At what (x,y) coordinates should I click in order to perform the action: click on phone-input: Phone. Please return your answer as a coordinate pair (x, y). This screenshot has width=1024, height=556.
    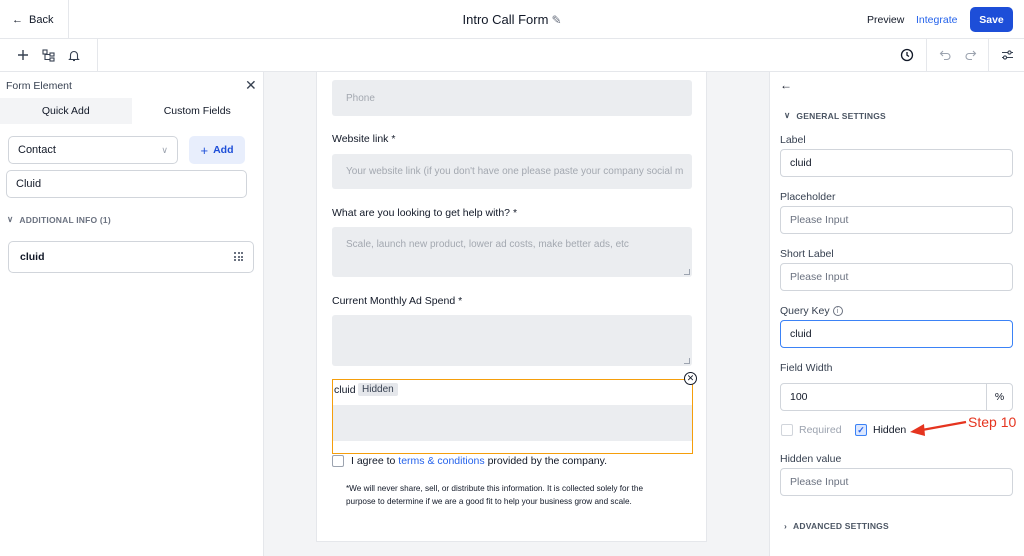
    Looking at the image, I should click on (512, 98).